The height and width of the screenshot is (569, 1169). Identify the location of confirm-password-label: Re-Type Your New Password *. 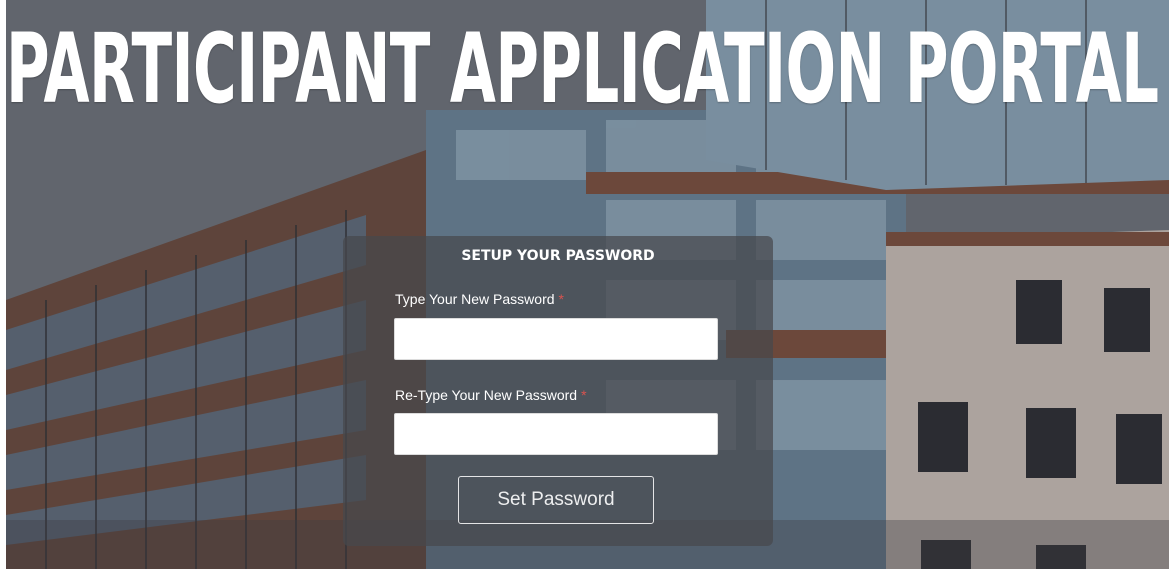
(491, 395).